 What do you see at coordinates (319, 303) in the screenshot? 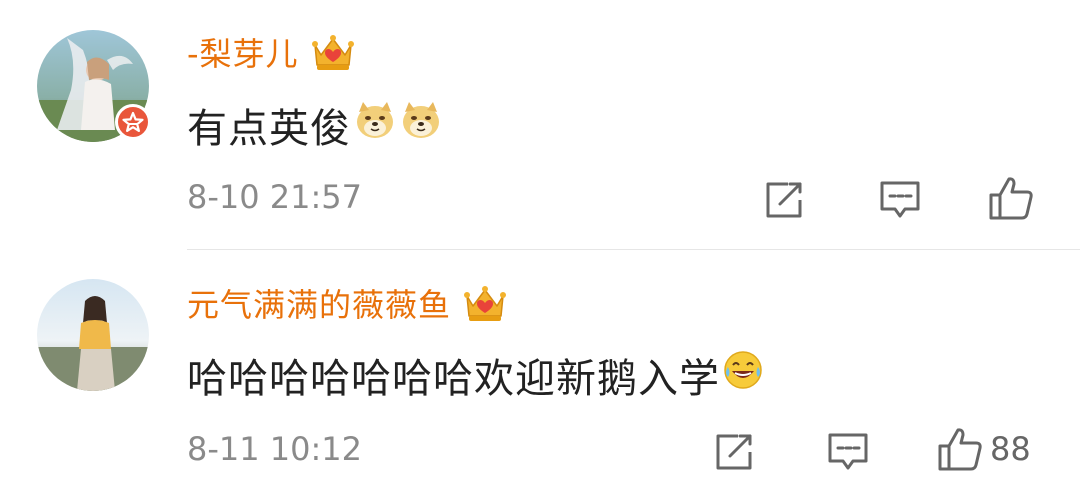
I see `username: 元气满满的薇薇鱼` at bounding box center [319, 303].